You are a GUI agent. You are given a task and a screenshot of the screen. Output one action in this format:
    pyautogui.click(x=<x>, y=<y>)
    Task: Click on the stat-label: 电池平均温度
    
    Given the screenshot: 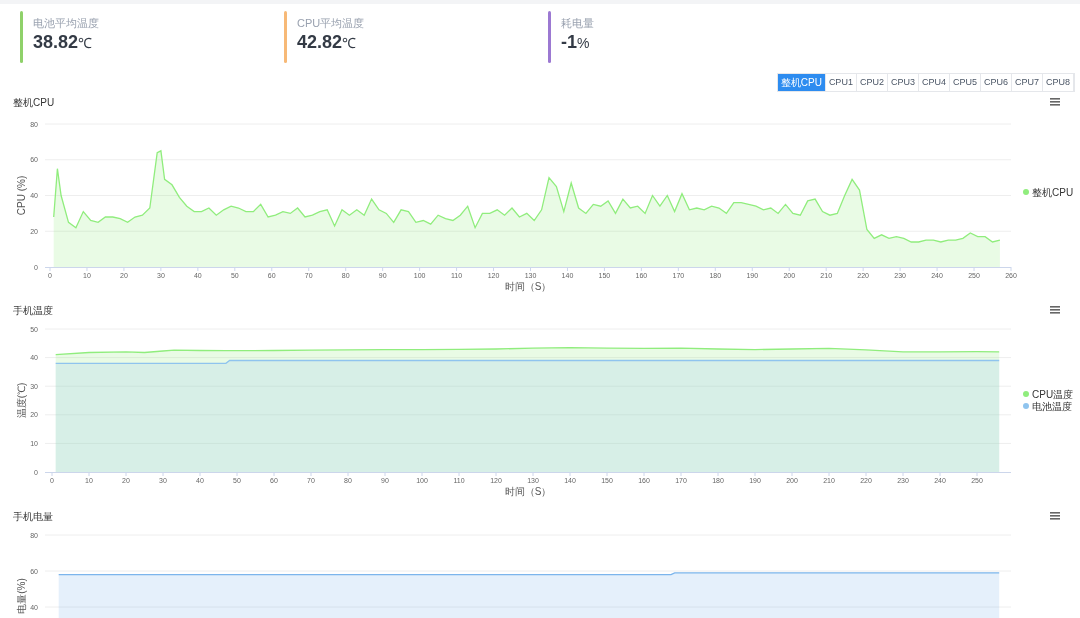 What is the action you would take?
    pyautogui.click(x=66, y=23)
    